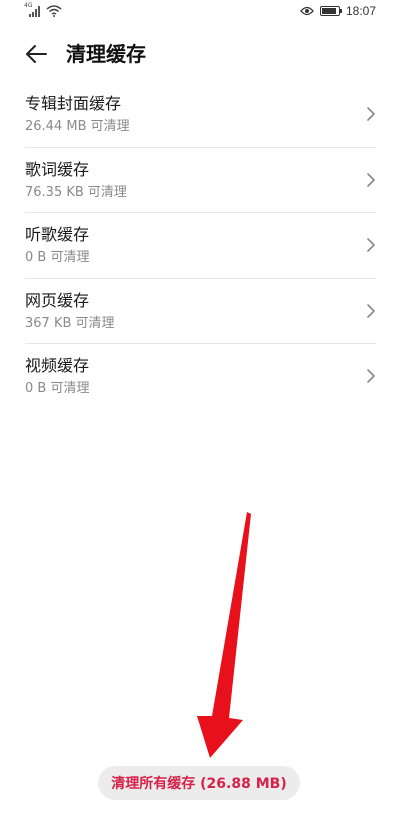  Describe the element at coordinates (70, 323) in the screenshot. I see `list-item-size: 367 KB 可清理` at that location.